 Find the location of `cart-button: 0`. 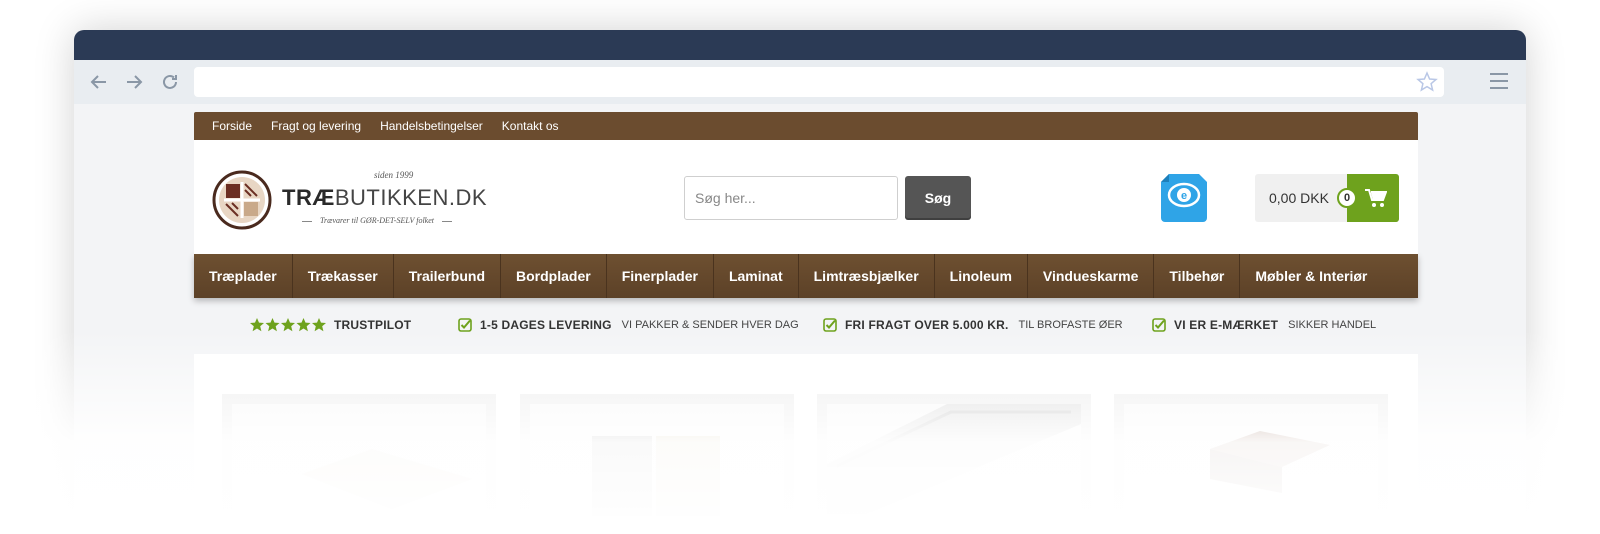

cart-button: 0 is located at coordinates (1368, 198).